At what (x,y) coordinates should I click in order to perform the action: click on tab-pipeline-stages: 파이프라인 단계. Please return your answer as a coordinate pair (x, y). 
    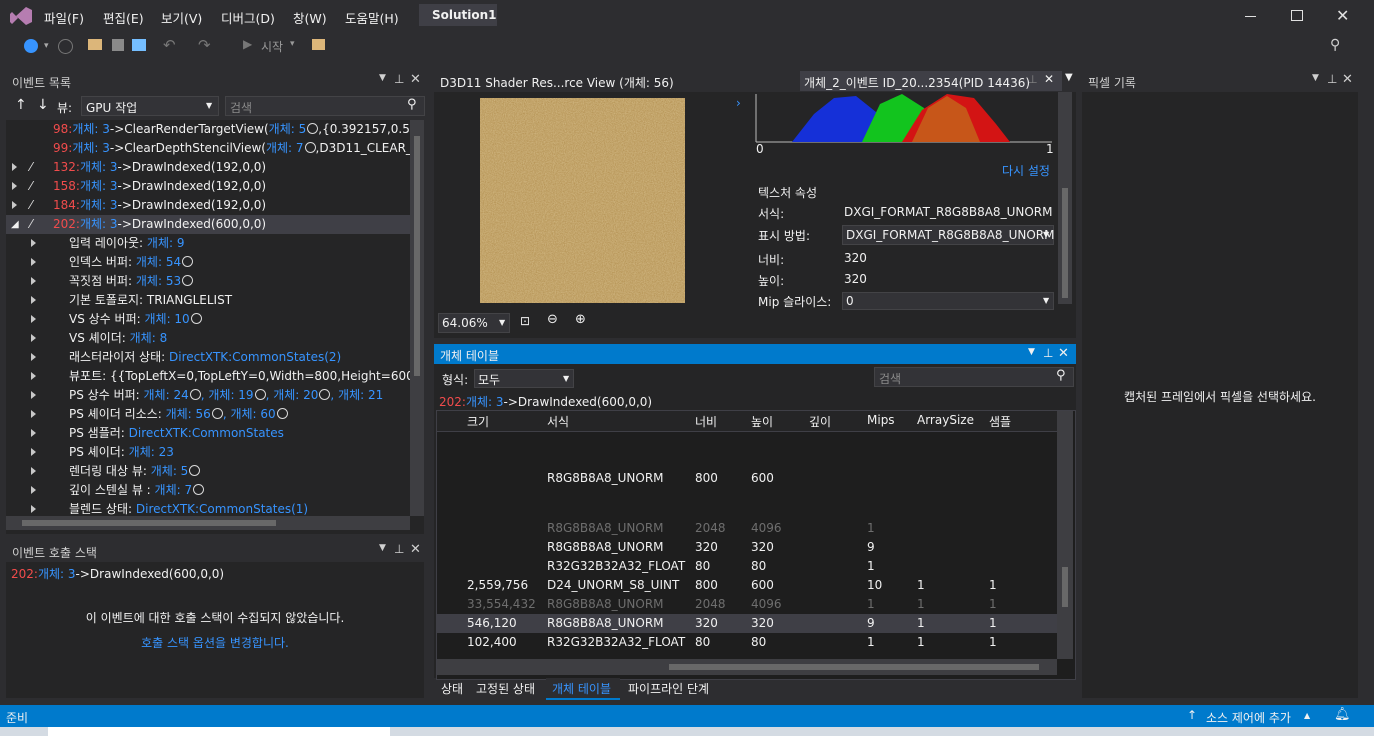
    Looking at the image, I should click on (668, 688).